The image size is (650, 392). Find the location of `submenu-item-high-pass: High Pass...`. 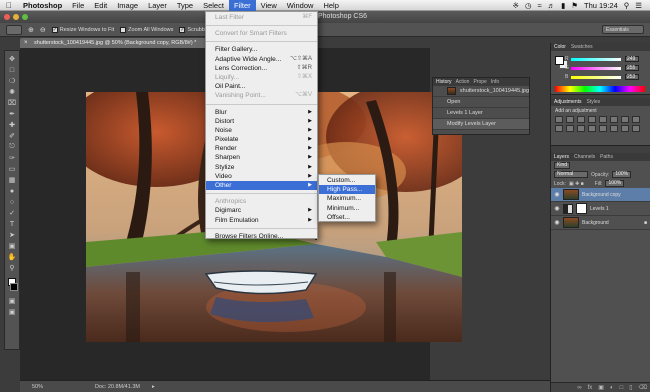

submenu-item-high-pass: High Pass... is located at coordinates (347, 190).